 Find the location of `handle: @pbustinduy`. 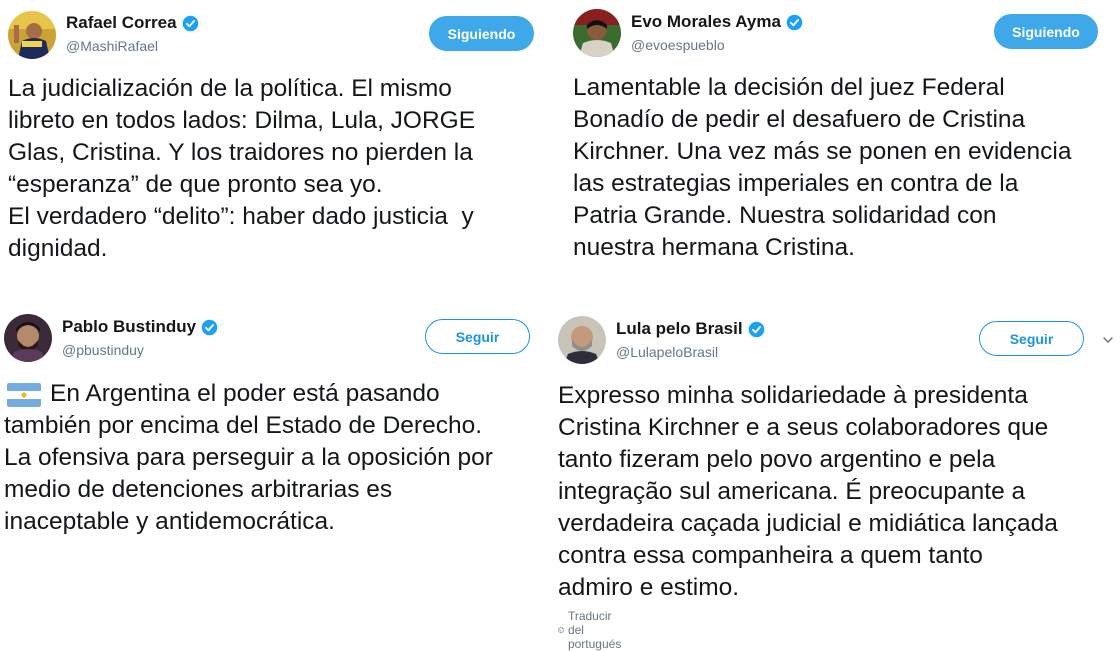

handle: @pbustinduy is located at coordinates (103, 350).